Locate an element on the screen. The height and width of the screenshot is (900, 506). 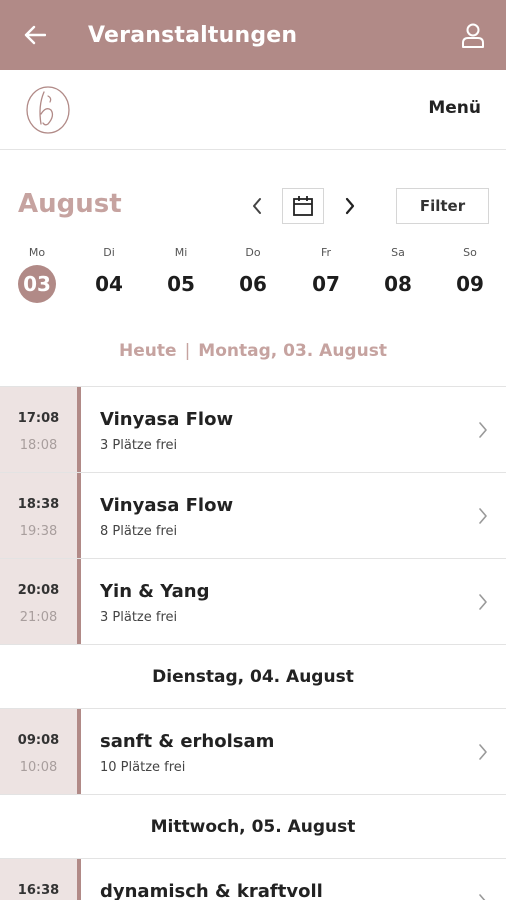
day-name: Mo is located at coordinates (37, 252).